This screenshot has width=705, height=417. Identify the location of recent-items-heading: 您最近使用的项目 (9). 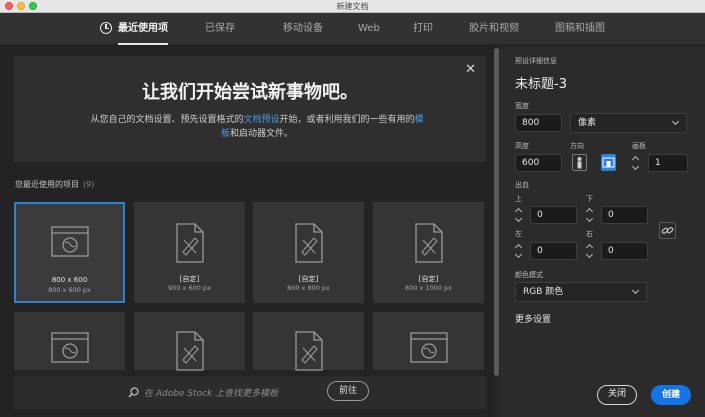
(54, 184).